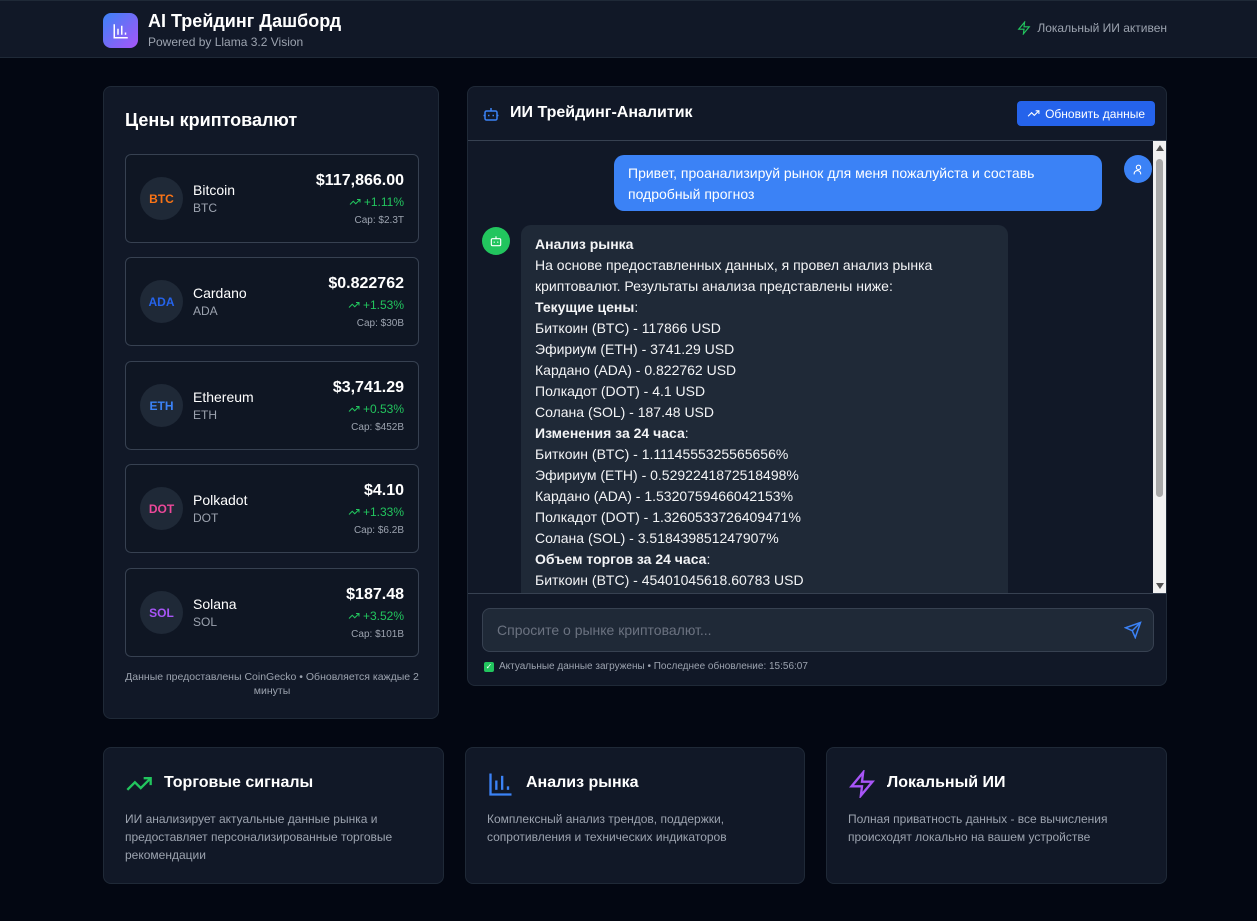 The width and height of the screenshot is (1257, 921). Describe the element at coordinates (491, 116) in the screenshot. I see `bot-icon` at that location.